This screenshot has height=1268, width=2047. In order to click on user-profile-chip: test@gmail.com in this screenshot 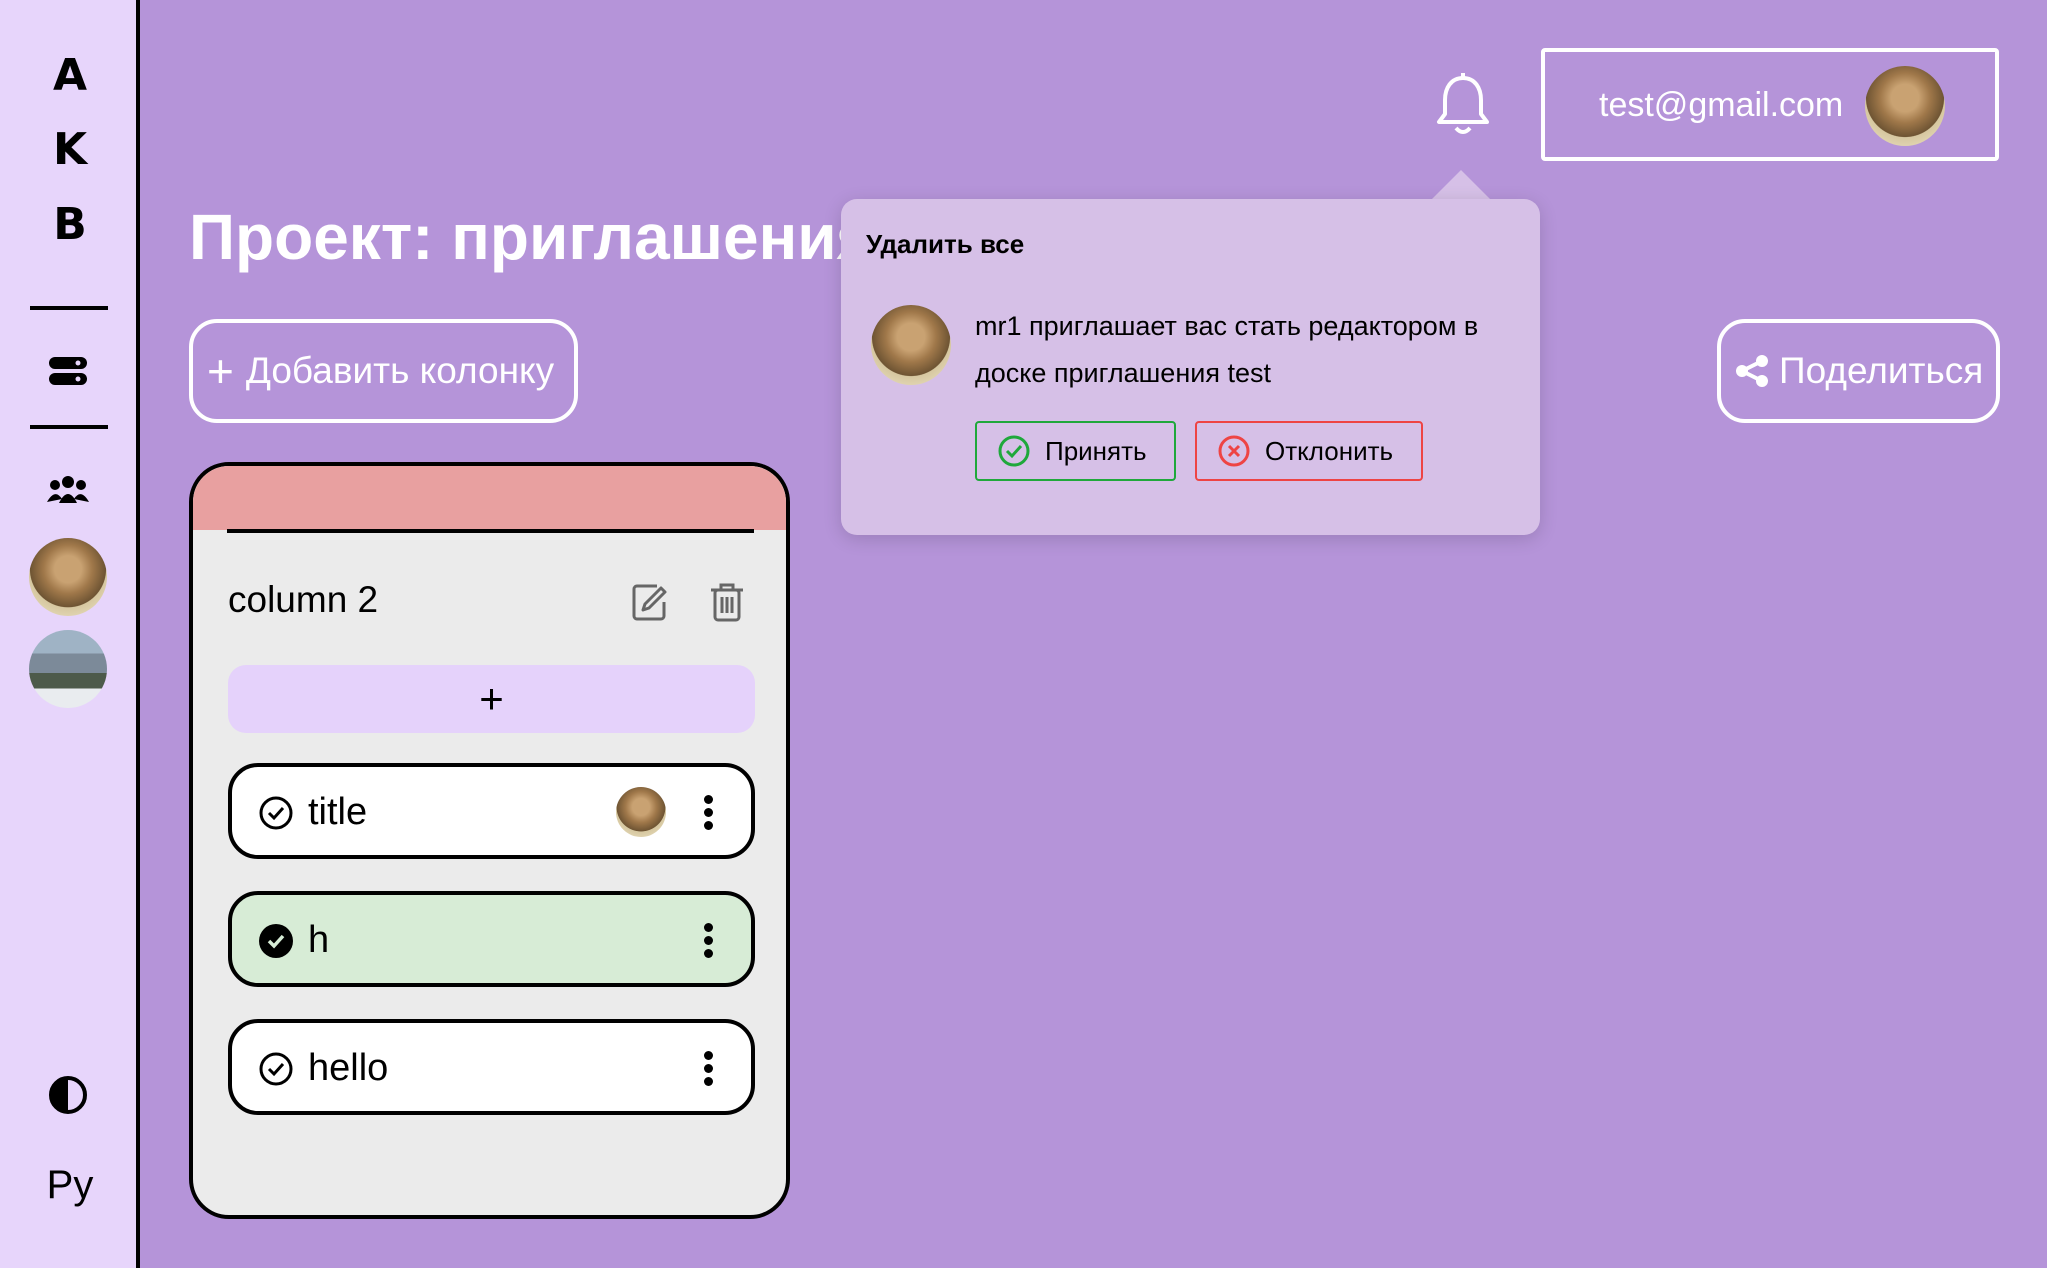, I will do `click(1770, 104)`.